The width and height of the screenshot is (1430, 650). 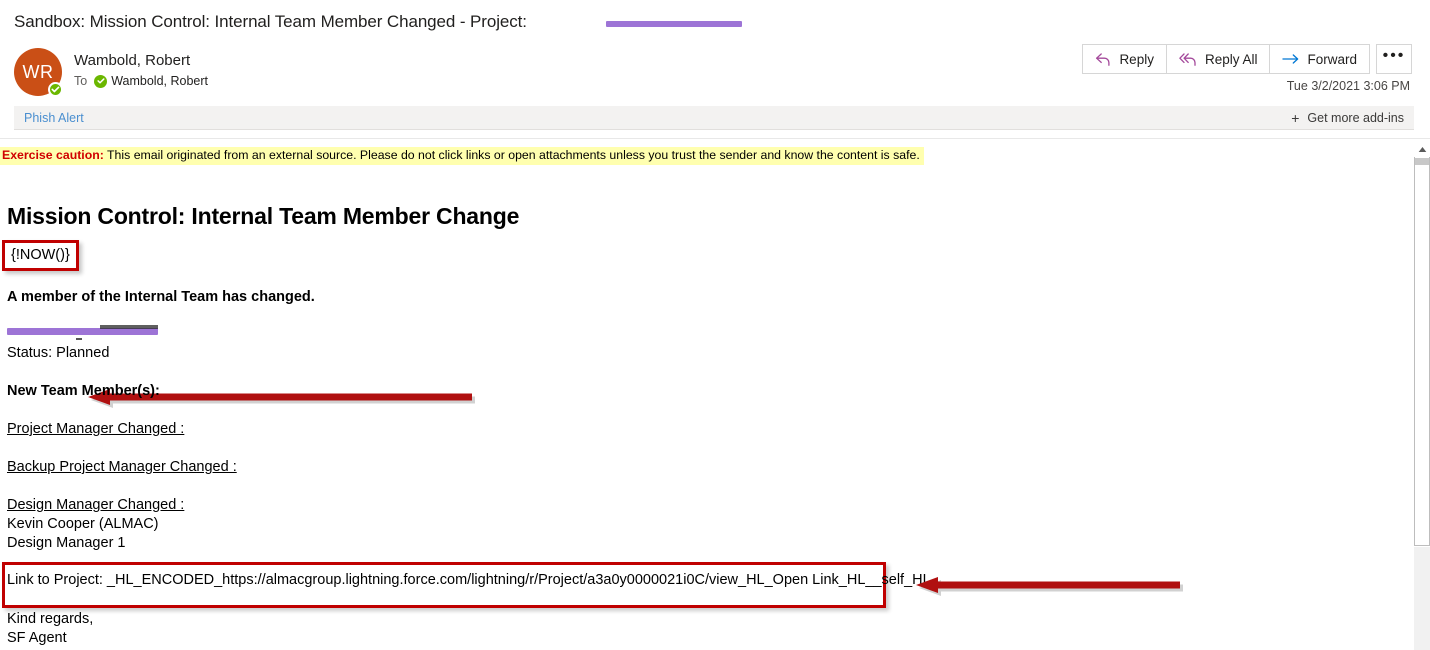 I want to click on addin-bar: Phish Alert + Get more add-ins, so click(x=714, y=118).